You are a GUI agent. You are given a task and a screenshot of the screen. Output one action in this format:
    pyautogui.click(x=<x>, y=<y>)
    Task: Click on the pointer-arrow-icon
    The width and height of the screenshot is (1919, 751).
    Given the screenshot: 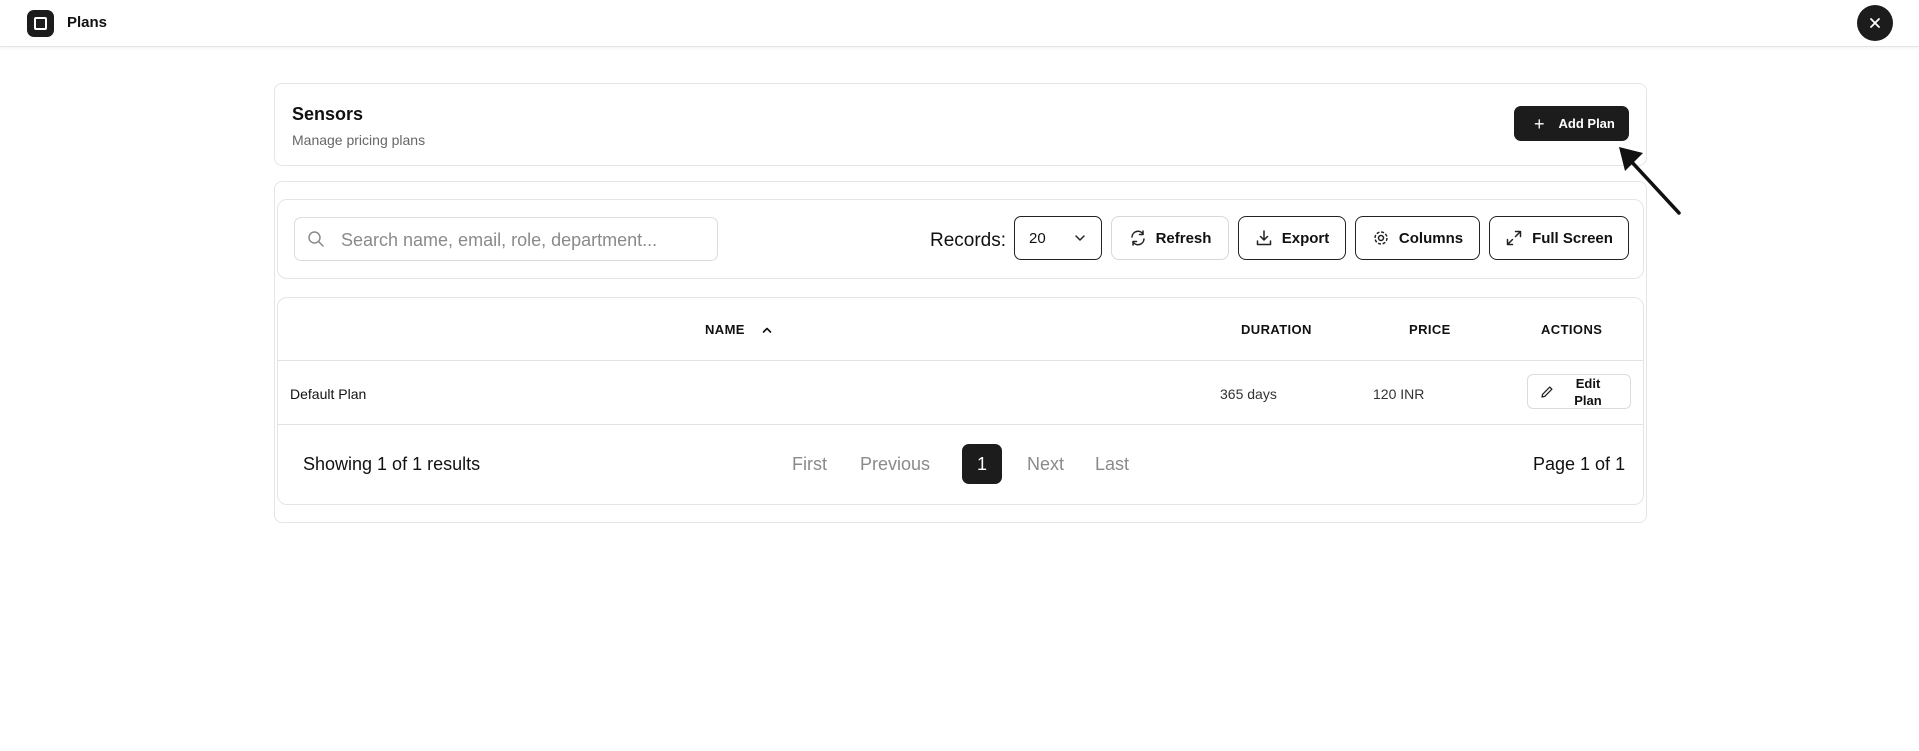 What is the action you would take?
    pyautogui.click(x=1650, y=181)
    